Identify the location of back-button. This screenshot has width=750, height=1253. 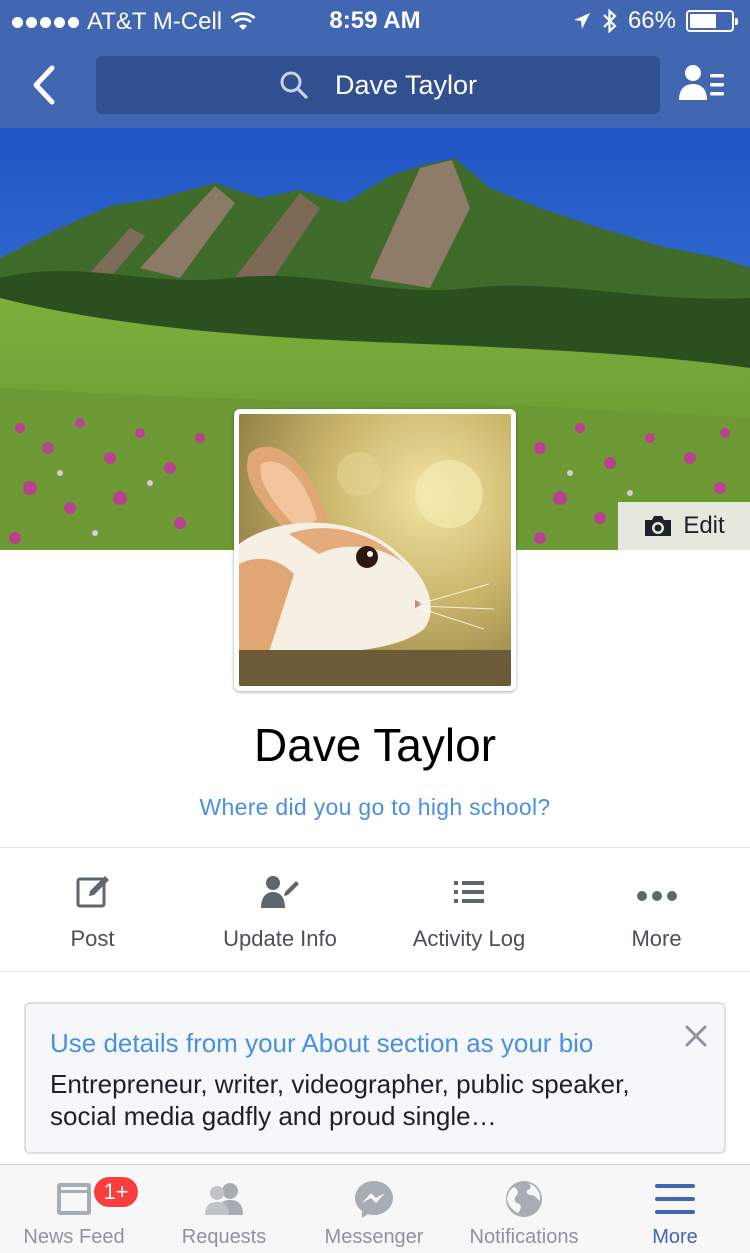
(45, 85).